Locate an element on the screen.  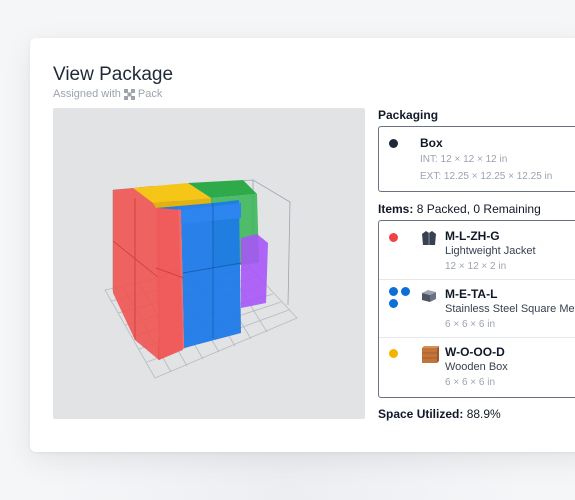
metal-box-icon is located at coordinates (429, 296).